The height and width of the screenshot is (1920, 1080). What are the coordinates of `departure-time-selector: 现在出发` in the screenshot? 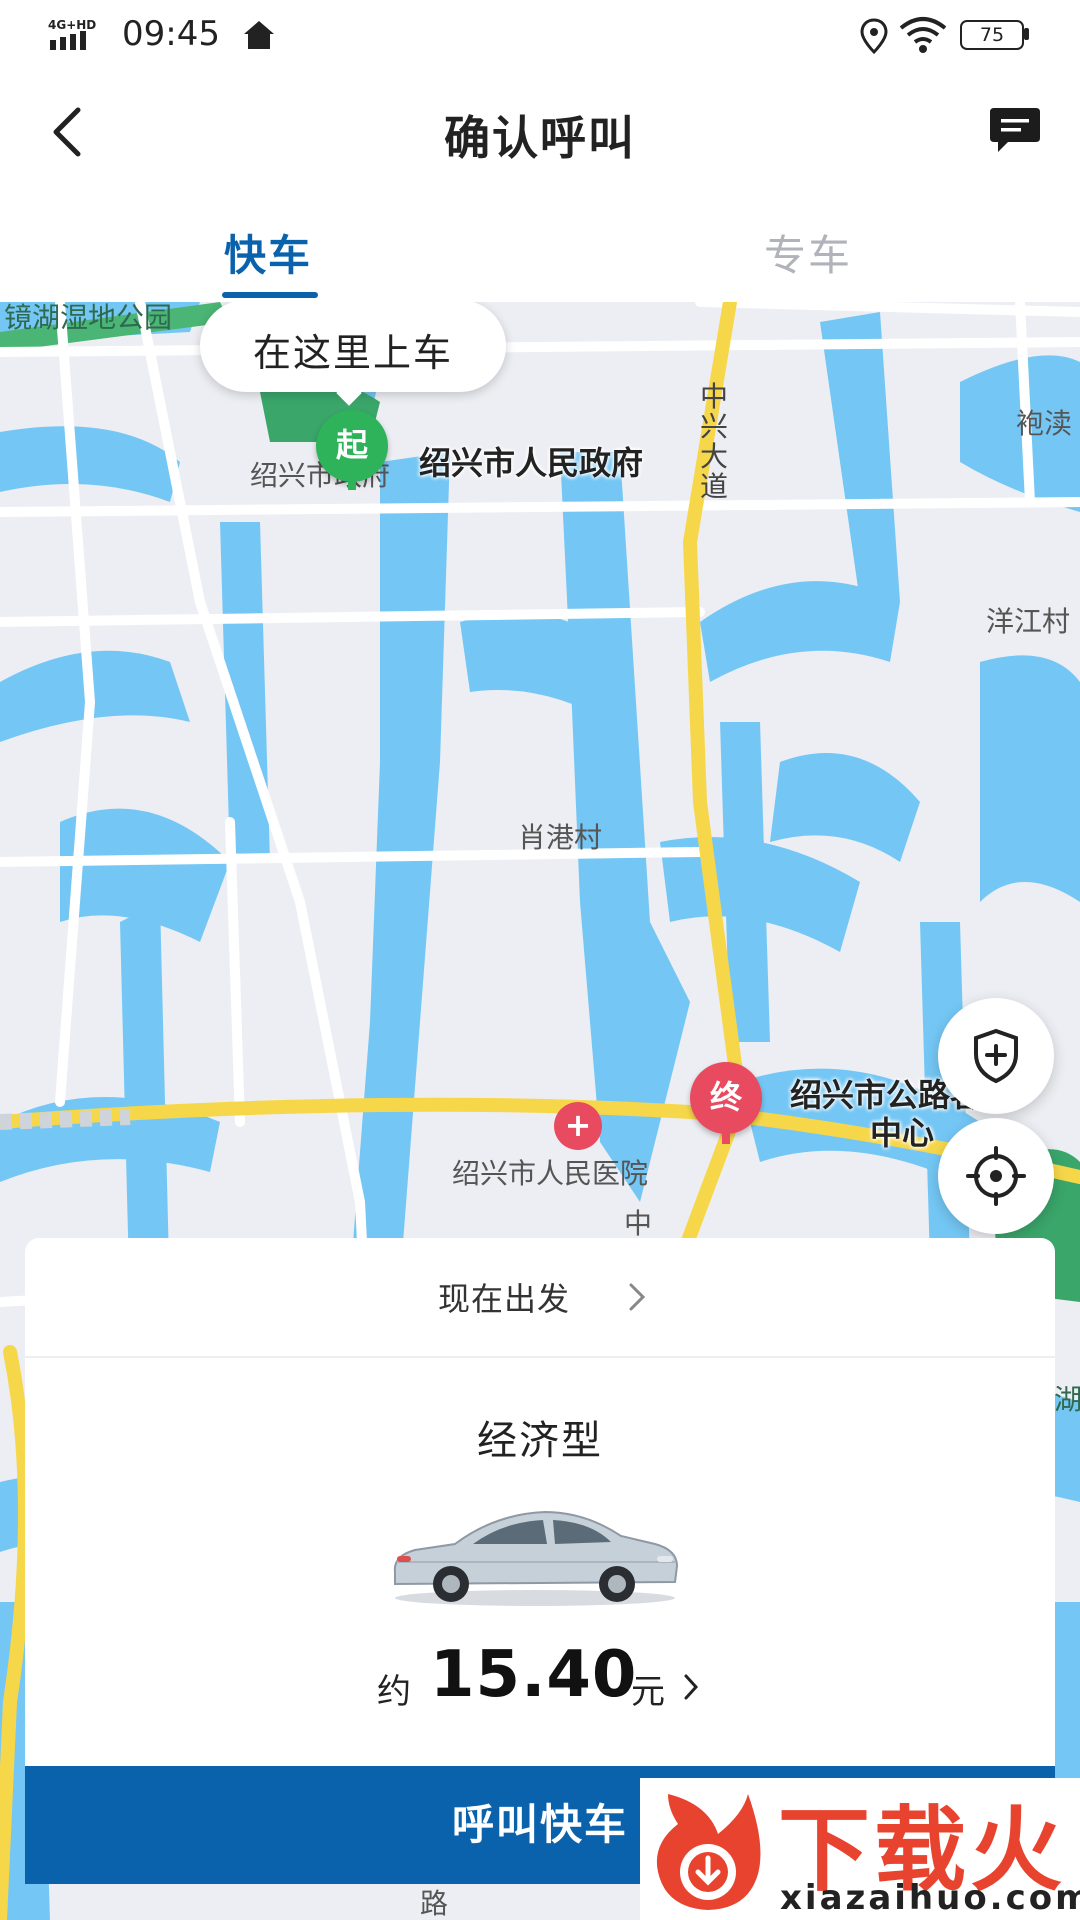 It's located at (540, 1298).